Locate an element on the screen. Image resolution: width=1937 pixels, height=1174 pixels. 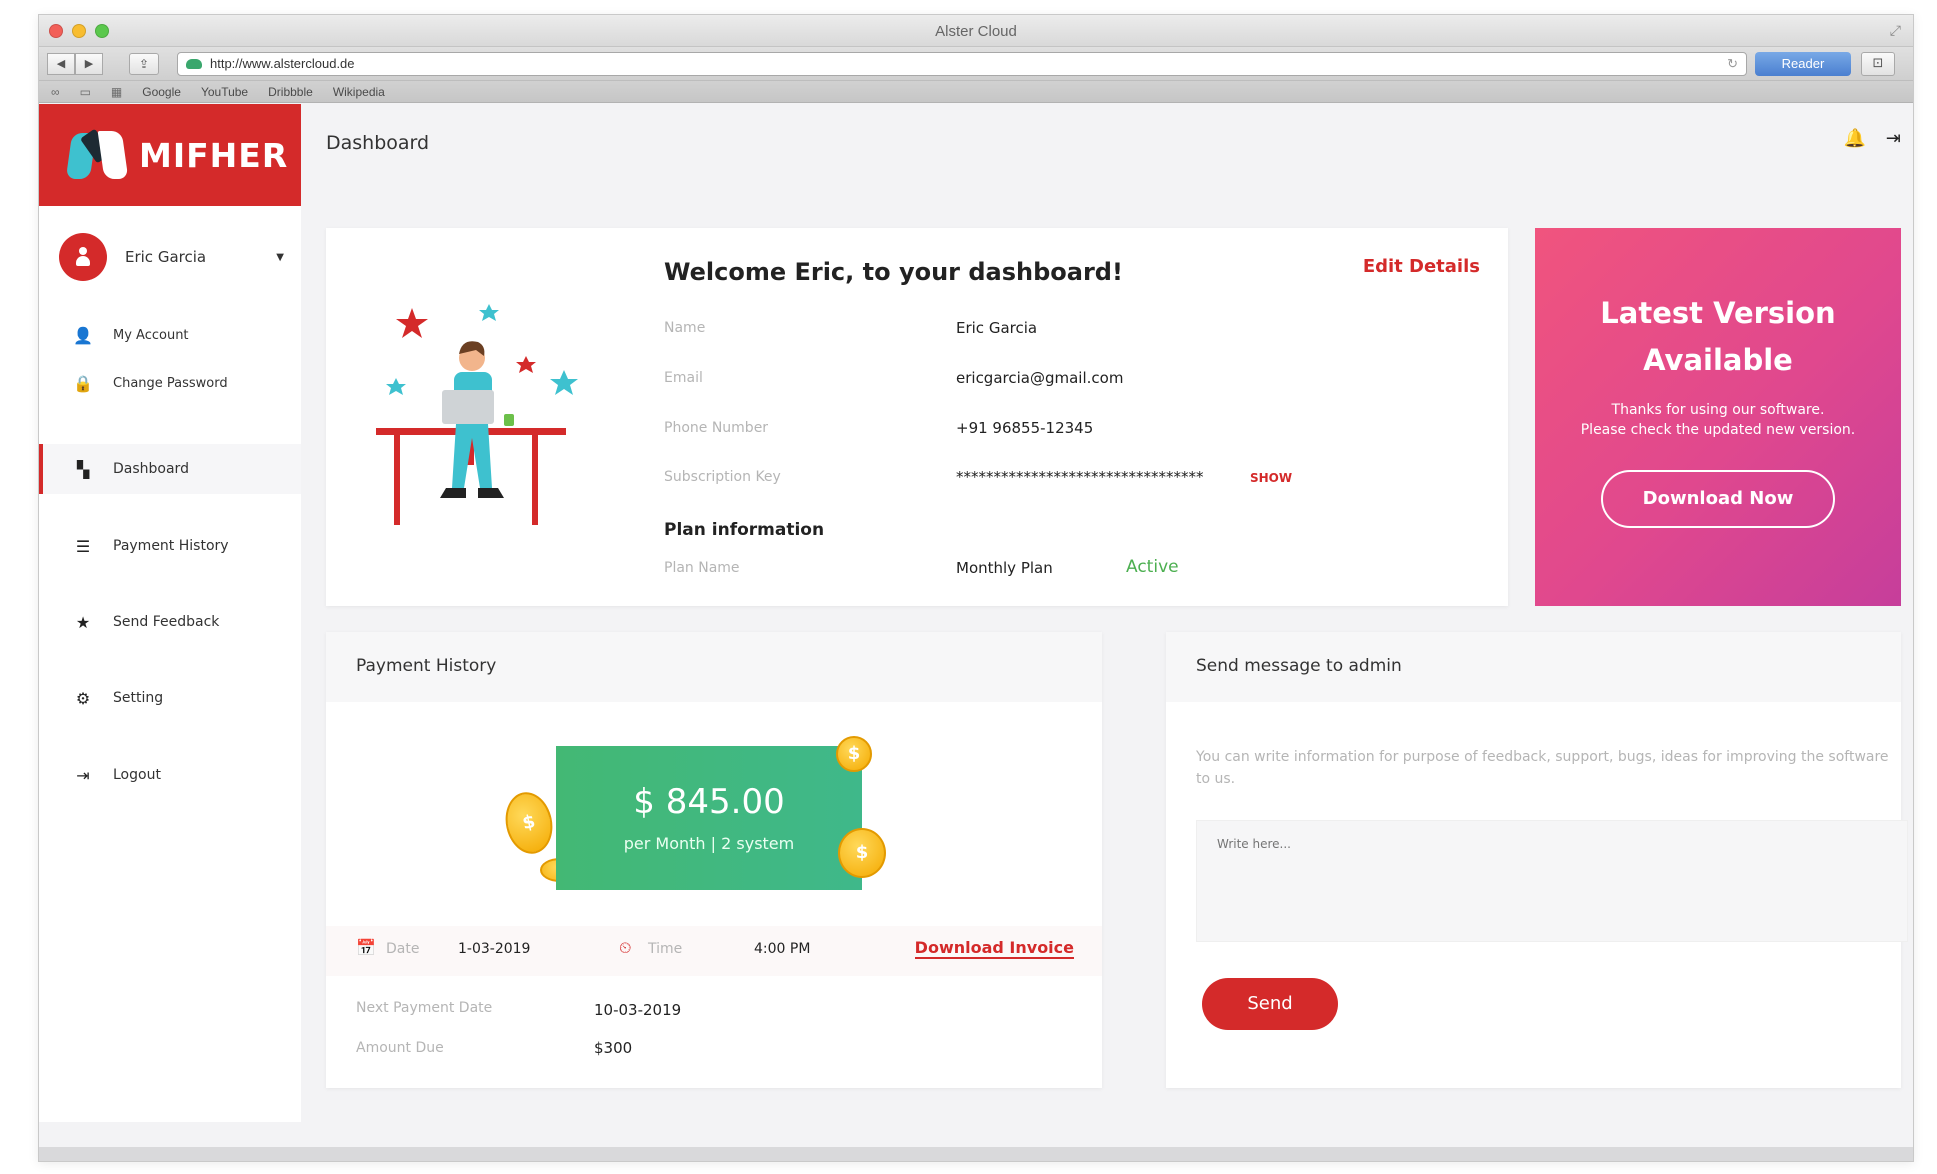
bell-icon: 🔔 is located at coordinates (1854, 138).